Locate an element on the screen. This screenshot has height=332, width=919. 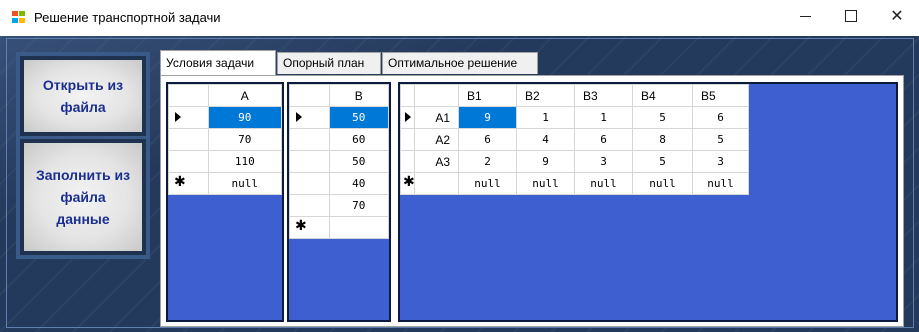
cost-cell: 2 is located at coordinates (487, 161).